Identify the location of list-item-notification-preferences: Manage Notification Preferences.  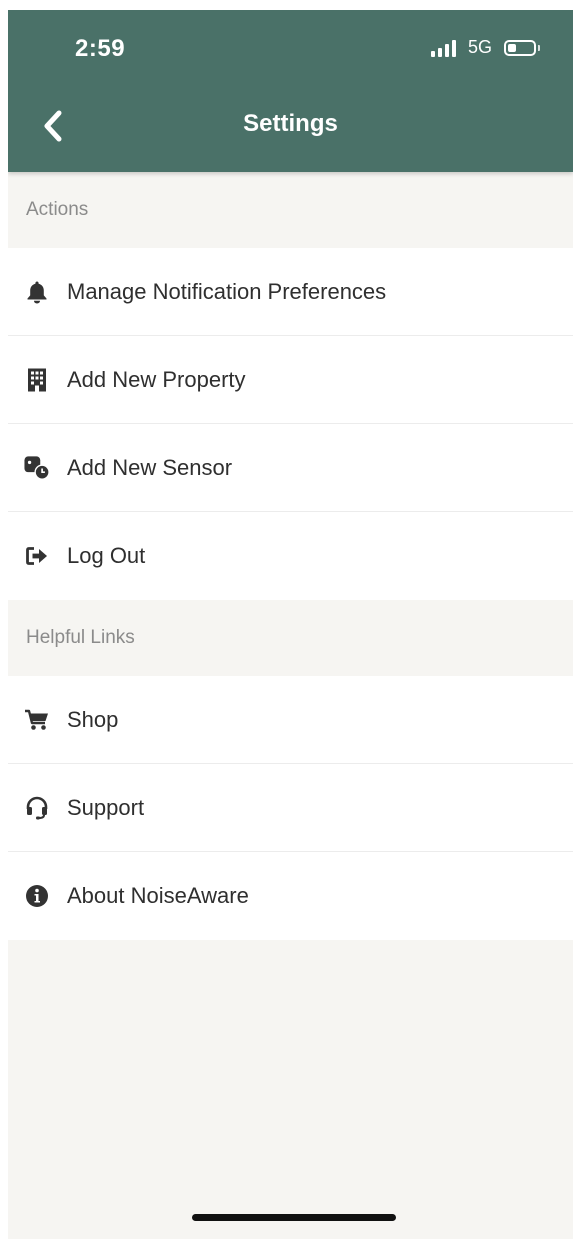
(290, 292).